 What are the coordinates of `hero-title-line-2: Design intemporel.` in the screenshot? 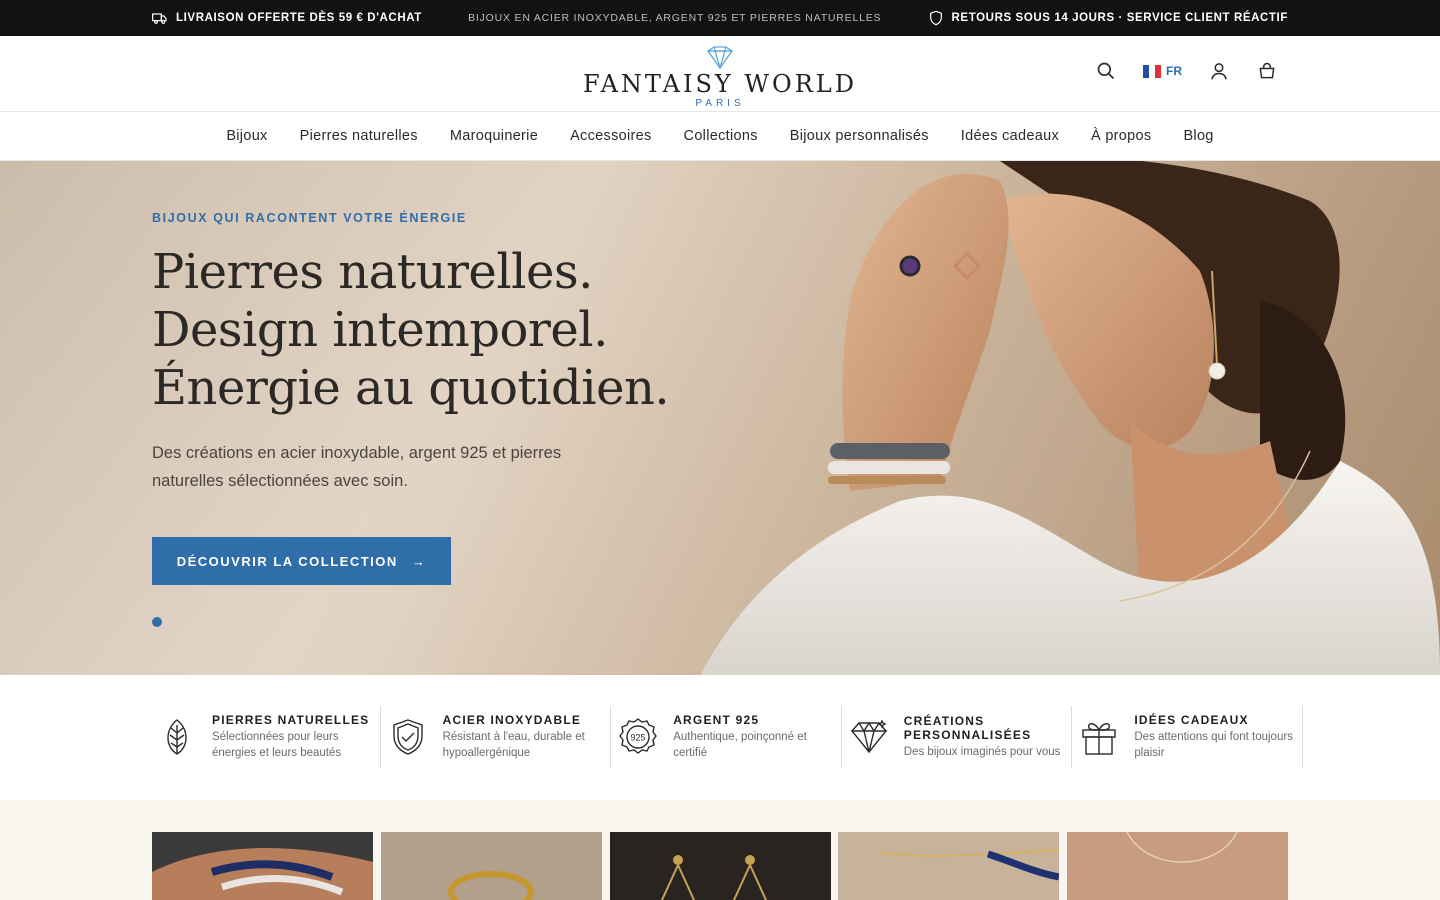 It's located at (380, 330).